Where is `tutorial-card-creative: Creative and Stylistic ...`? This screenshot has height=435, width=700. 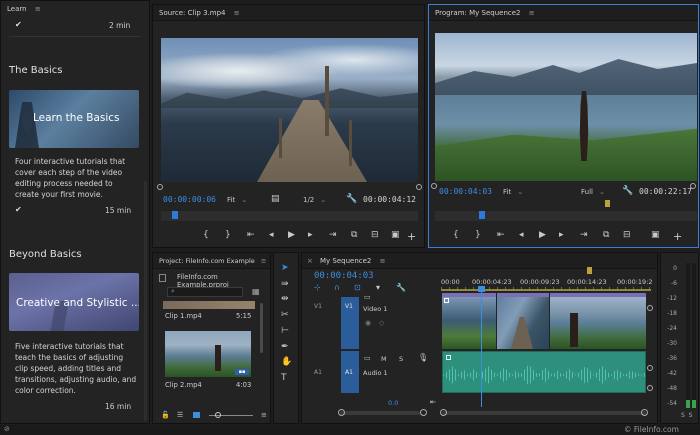
tutorial-card-creative: Creative and Stylistic ... is located at coordinates (74, 302).